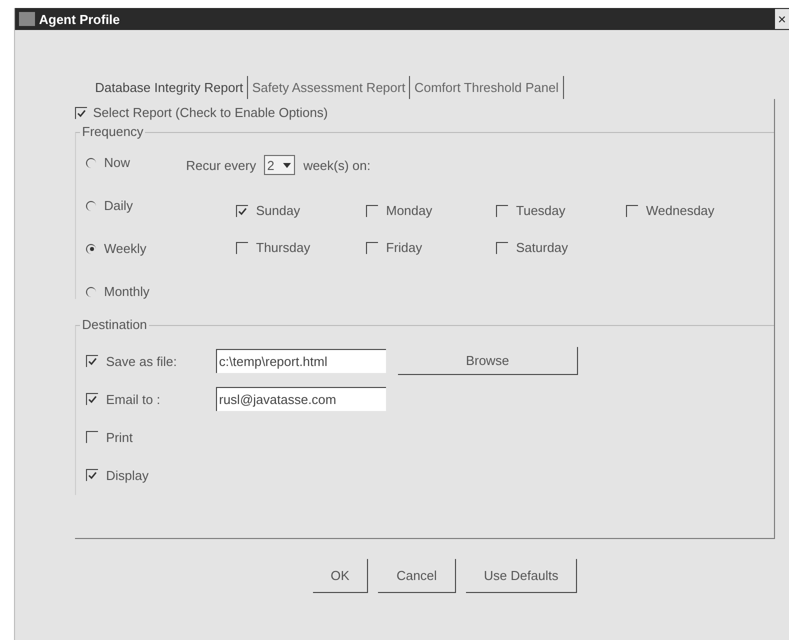 This screenshot has height=640, width=789. Describe the element at coordinates (541, 210) in the screenshot. I see `day-label: Tuesday` at that location.